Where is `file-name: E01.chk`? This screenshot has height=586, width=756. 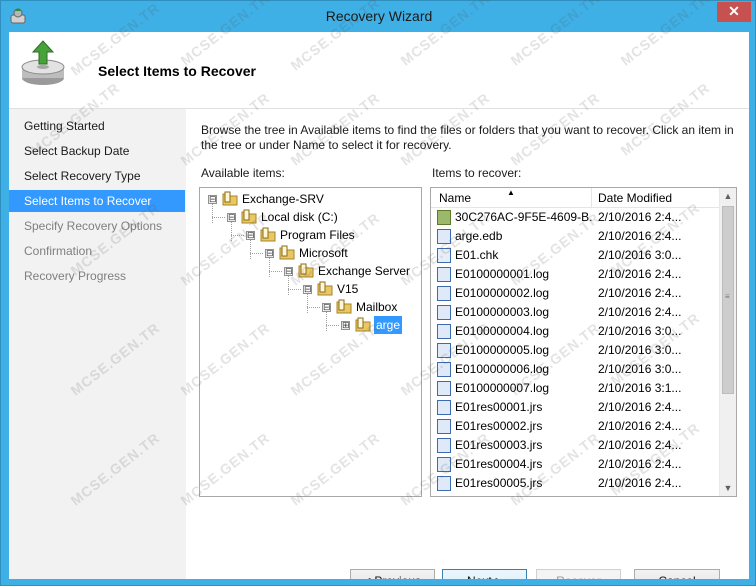
file-name: E01.chk is located at coordinates (477, 255).